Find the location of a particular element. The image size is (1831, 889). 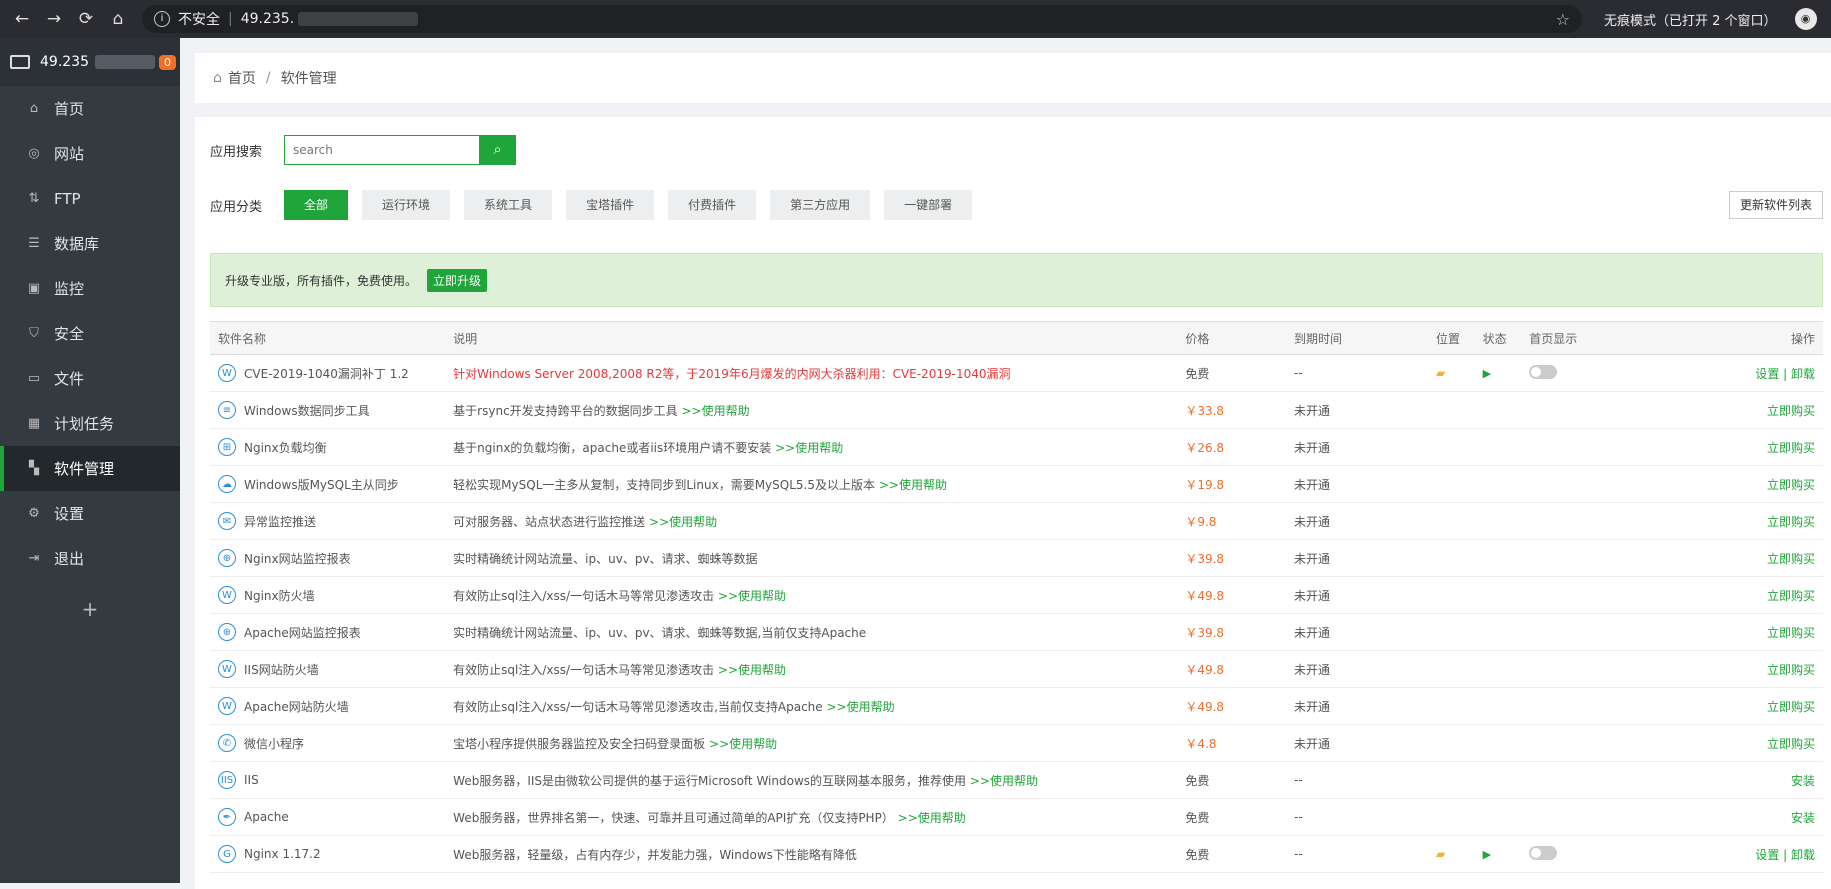

category-tab: 宝塔插件 is located at coordinates (610, 205).